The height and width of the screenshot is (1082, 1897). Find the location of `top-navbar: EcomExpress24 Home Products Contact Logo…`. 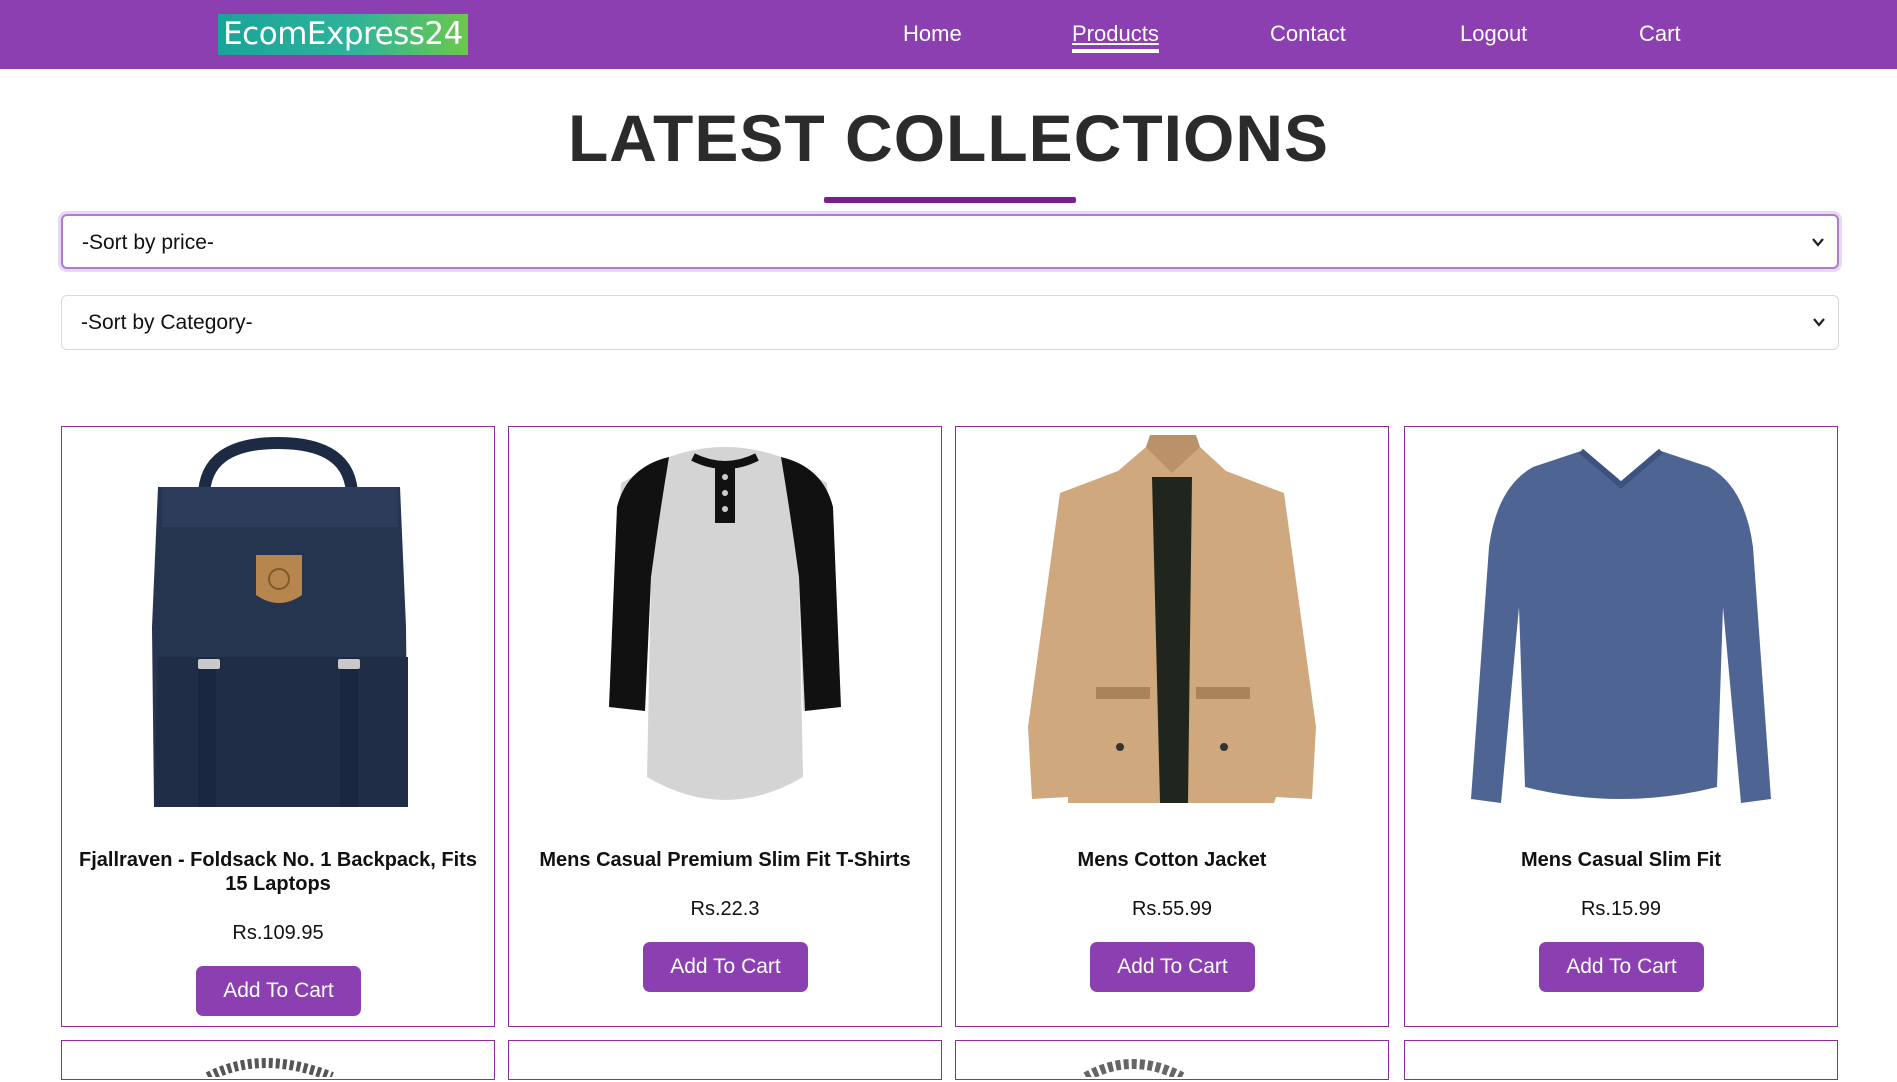

top-navbar: EcomExpress24 Home Products Contact Logo… is located at coordinates (948, 34).